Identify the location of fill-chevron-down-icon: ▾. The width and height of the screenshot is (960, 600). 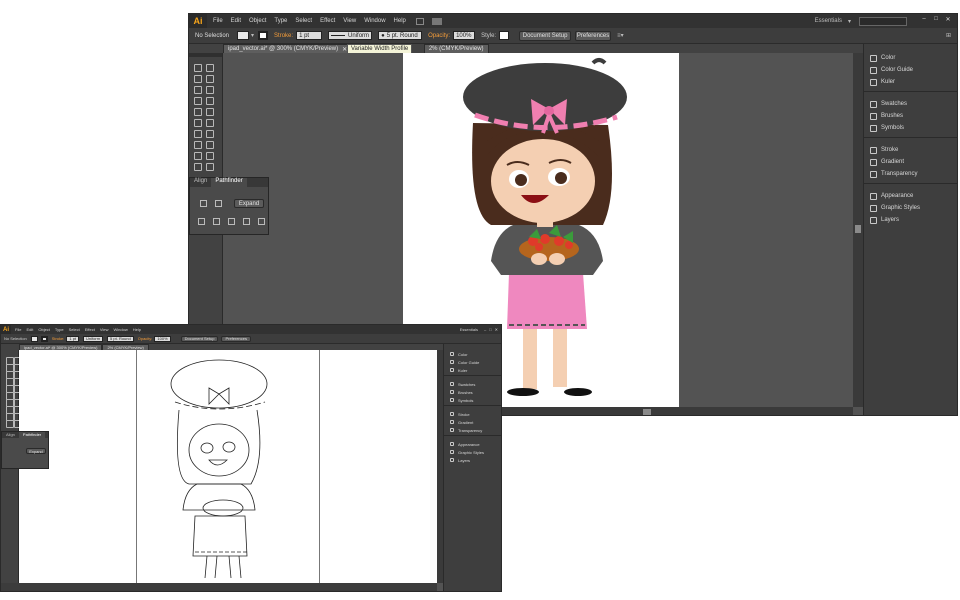
(252, 35).